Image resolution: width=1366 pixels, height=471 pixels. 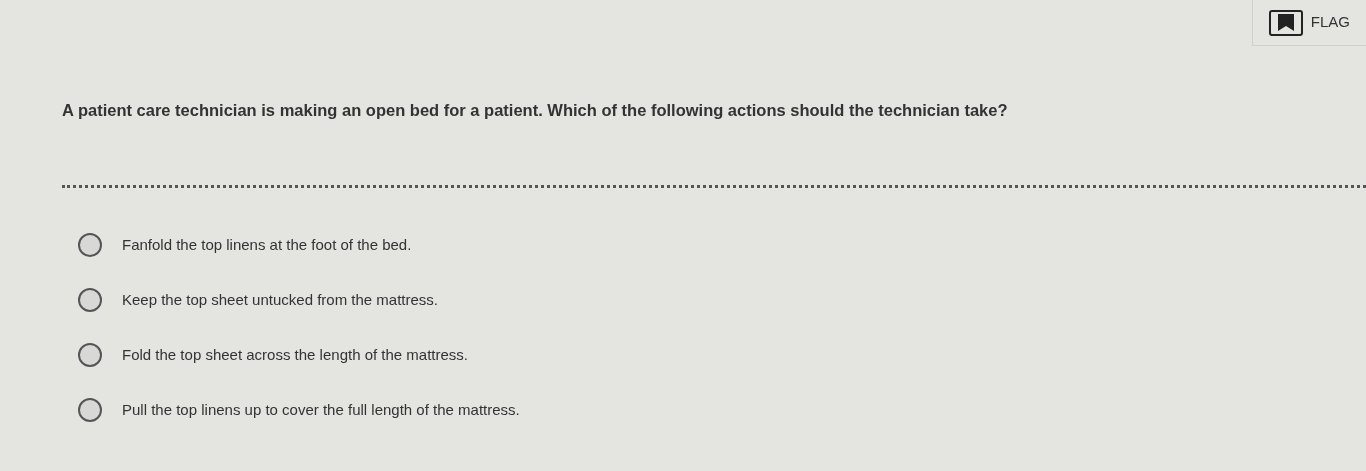 What do you see at coordinates (1285, 22) in the screenshot?
I see `bookmark-icon` at bounding box center [1285, 22].